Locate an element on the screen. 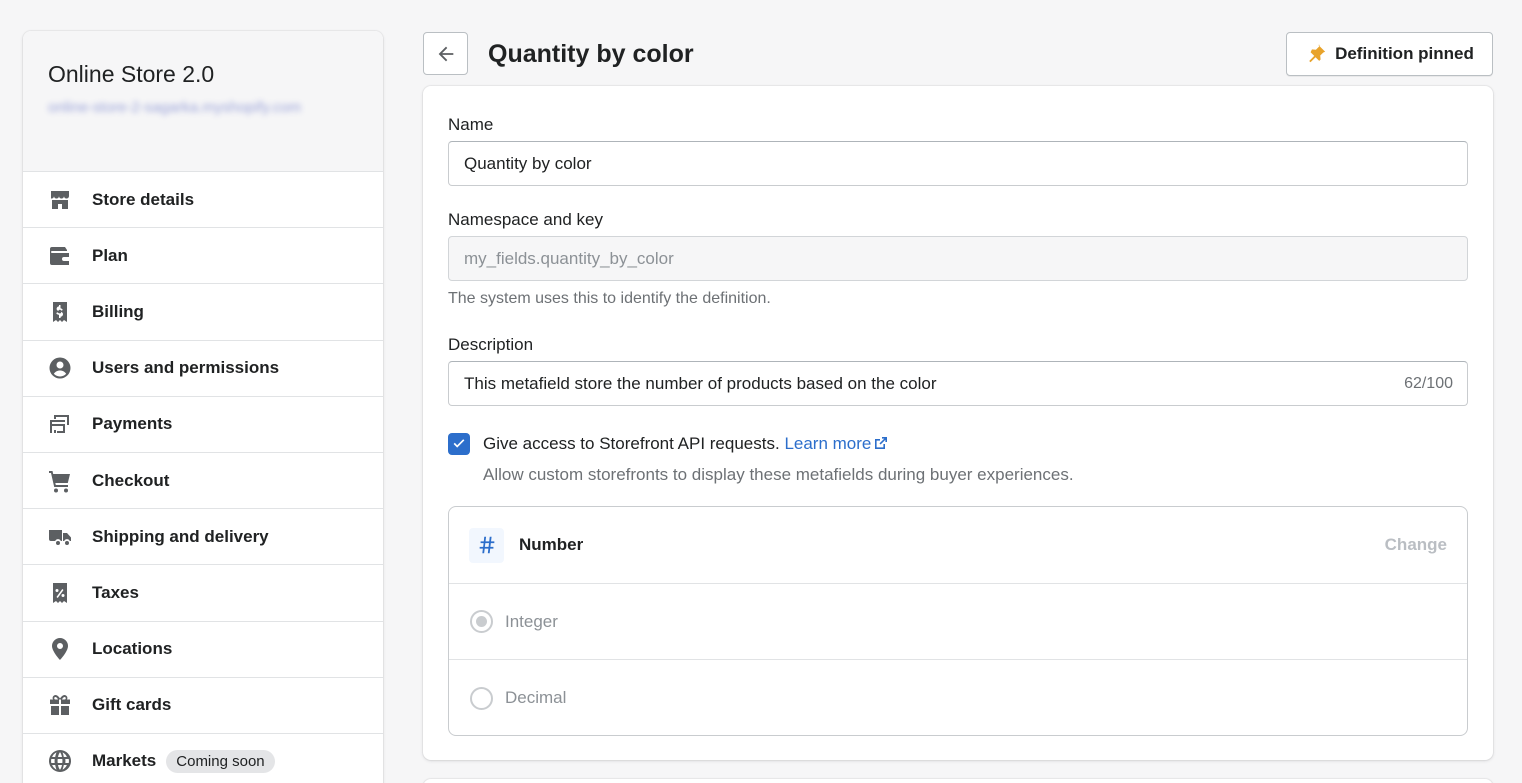  store-url: online-store-2-sagarka.myshopify.com is located at coordinates (203, 108).